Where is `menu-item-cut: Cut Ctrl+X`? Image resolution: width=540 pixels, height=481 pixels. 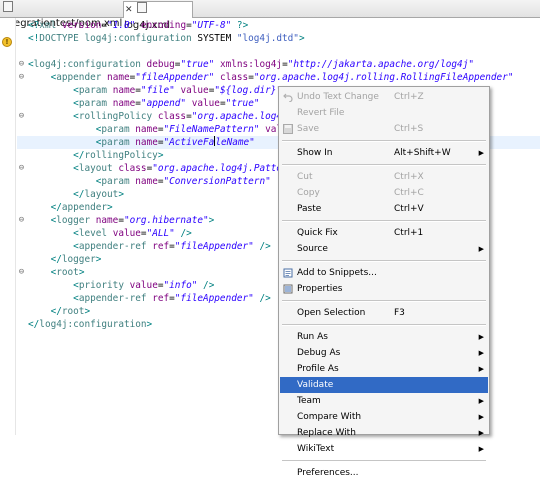
menu-item-cut: Cut Ctrl+X is located at coordinates (384, 177).